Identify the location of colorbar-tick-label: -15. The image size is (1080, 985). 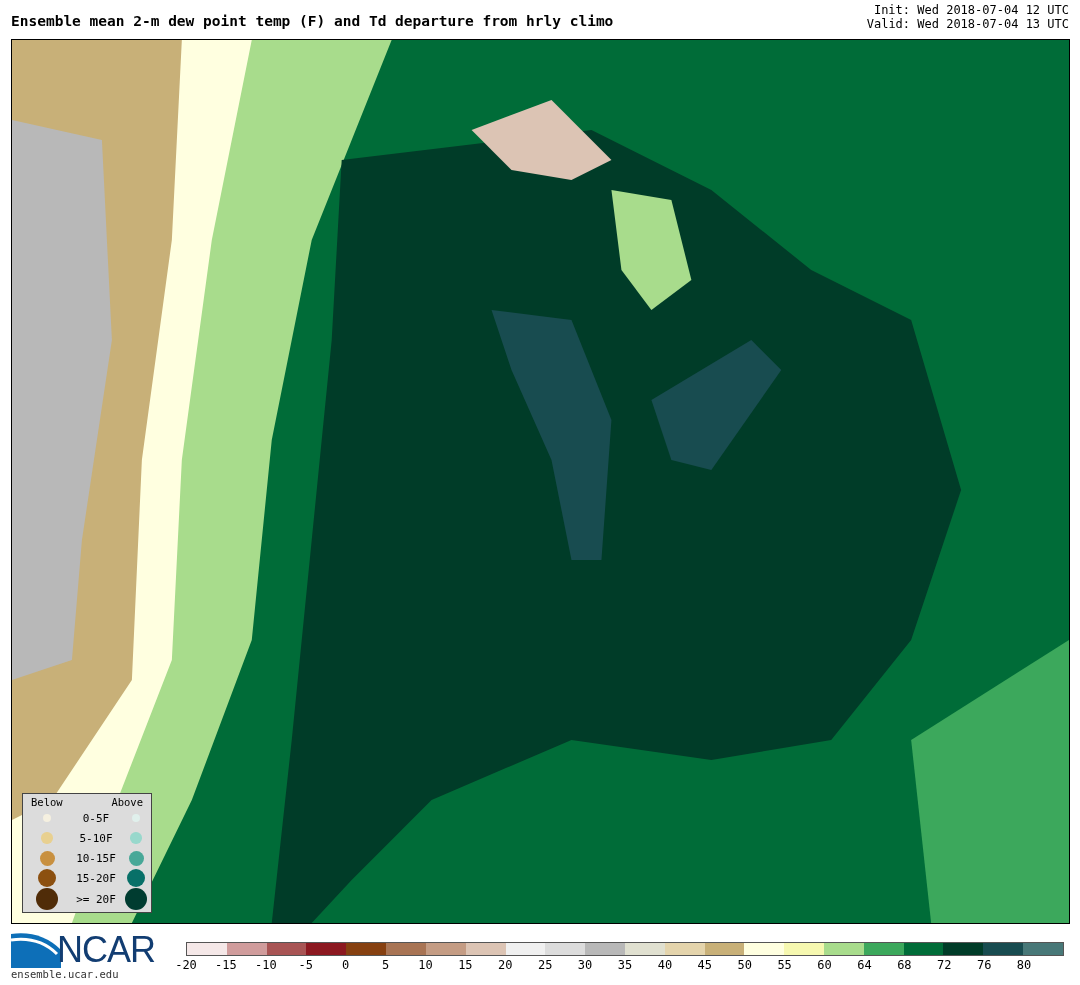
(226, 965).